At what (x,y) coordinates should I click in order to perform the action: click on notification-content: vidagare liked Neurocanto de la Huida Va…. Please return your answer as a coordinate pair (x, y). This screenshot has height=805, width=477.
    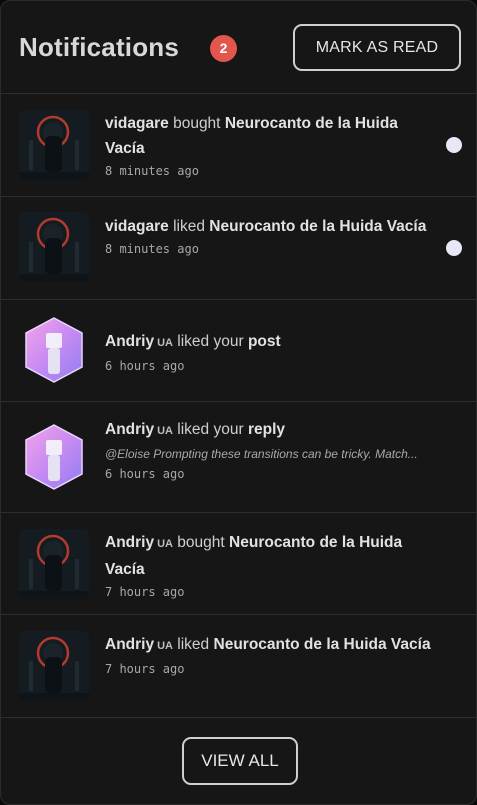
    Looking at the image, I should click on (268, 236).